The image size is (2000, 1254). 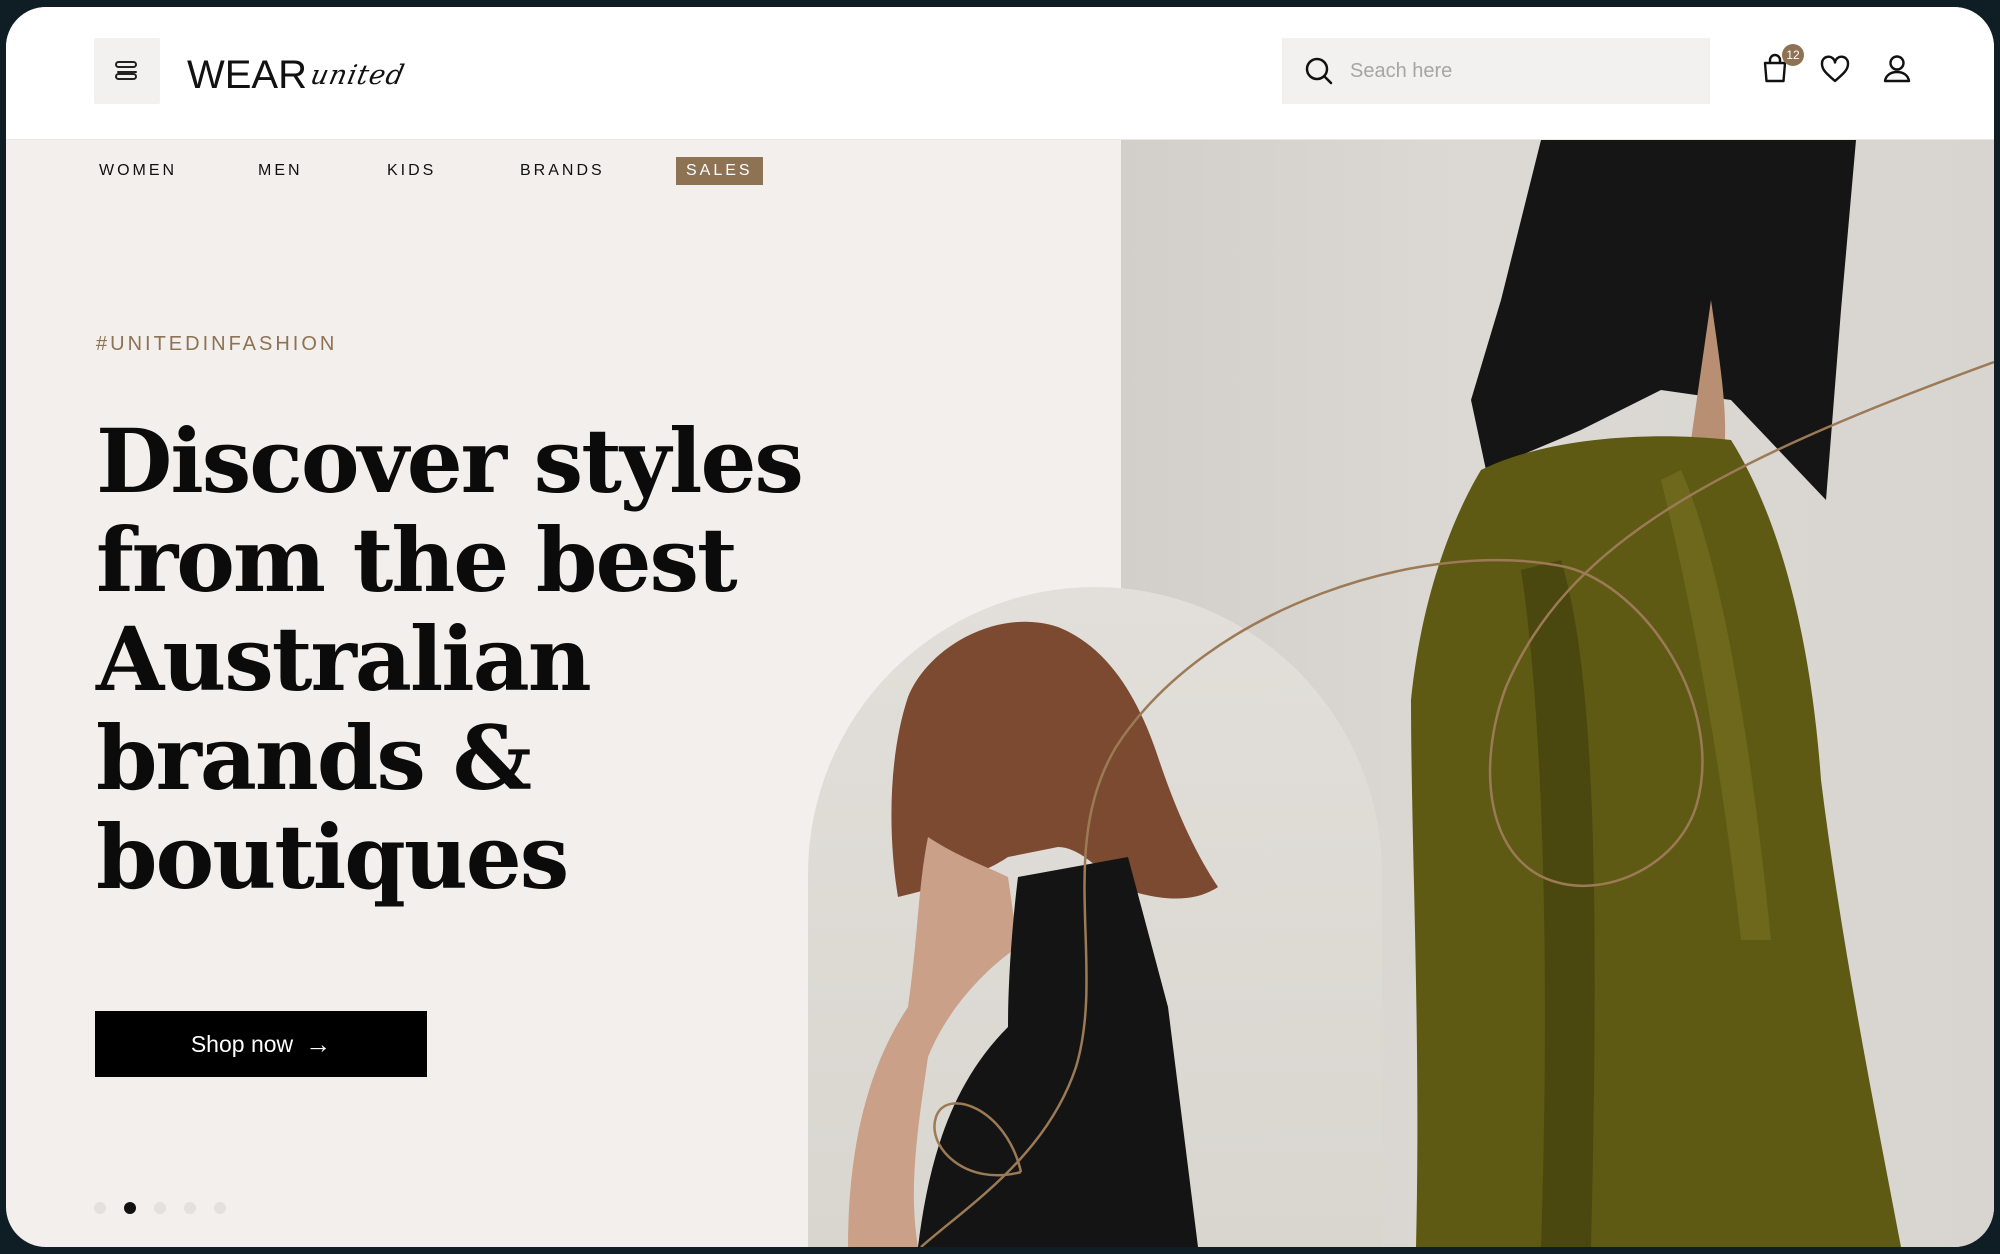 What do you see at coordinates (130, 1208) in the screenshot?
I see `carousel-dot-active` at bounding box center [130, 1208].